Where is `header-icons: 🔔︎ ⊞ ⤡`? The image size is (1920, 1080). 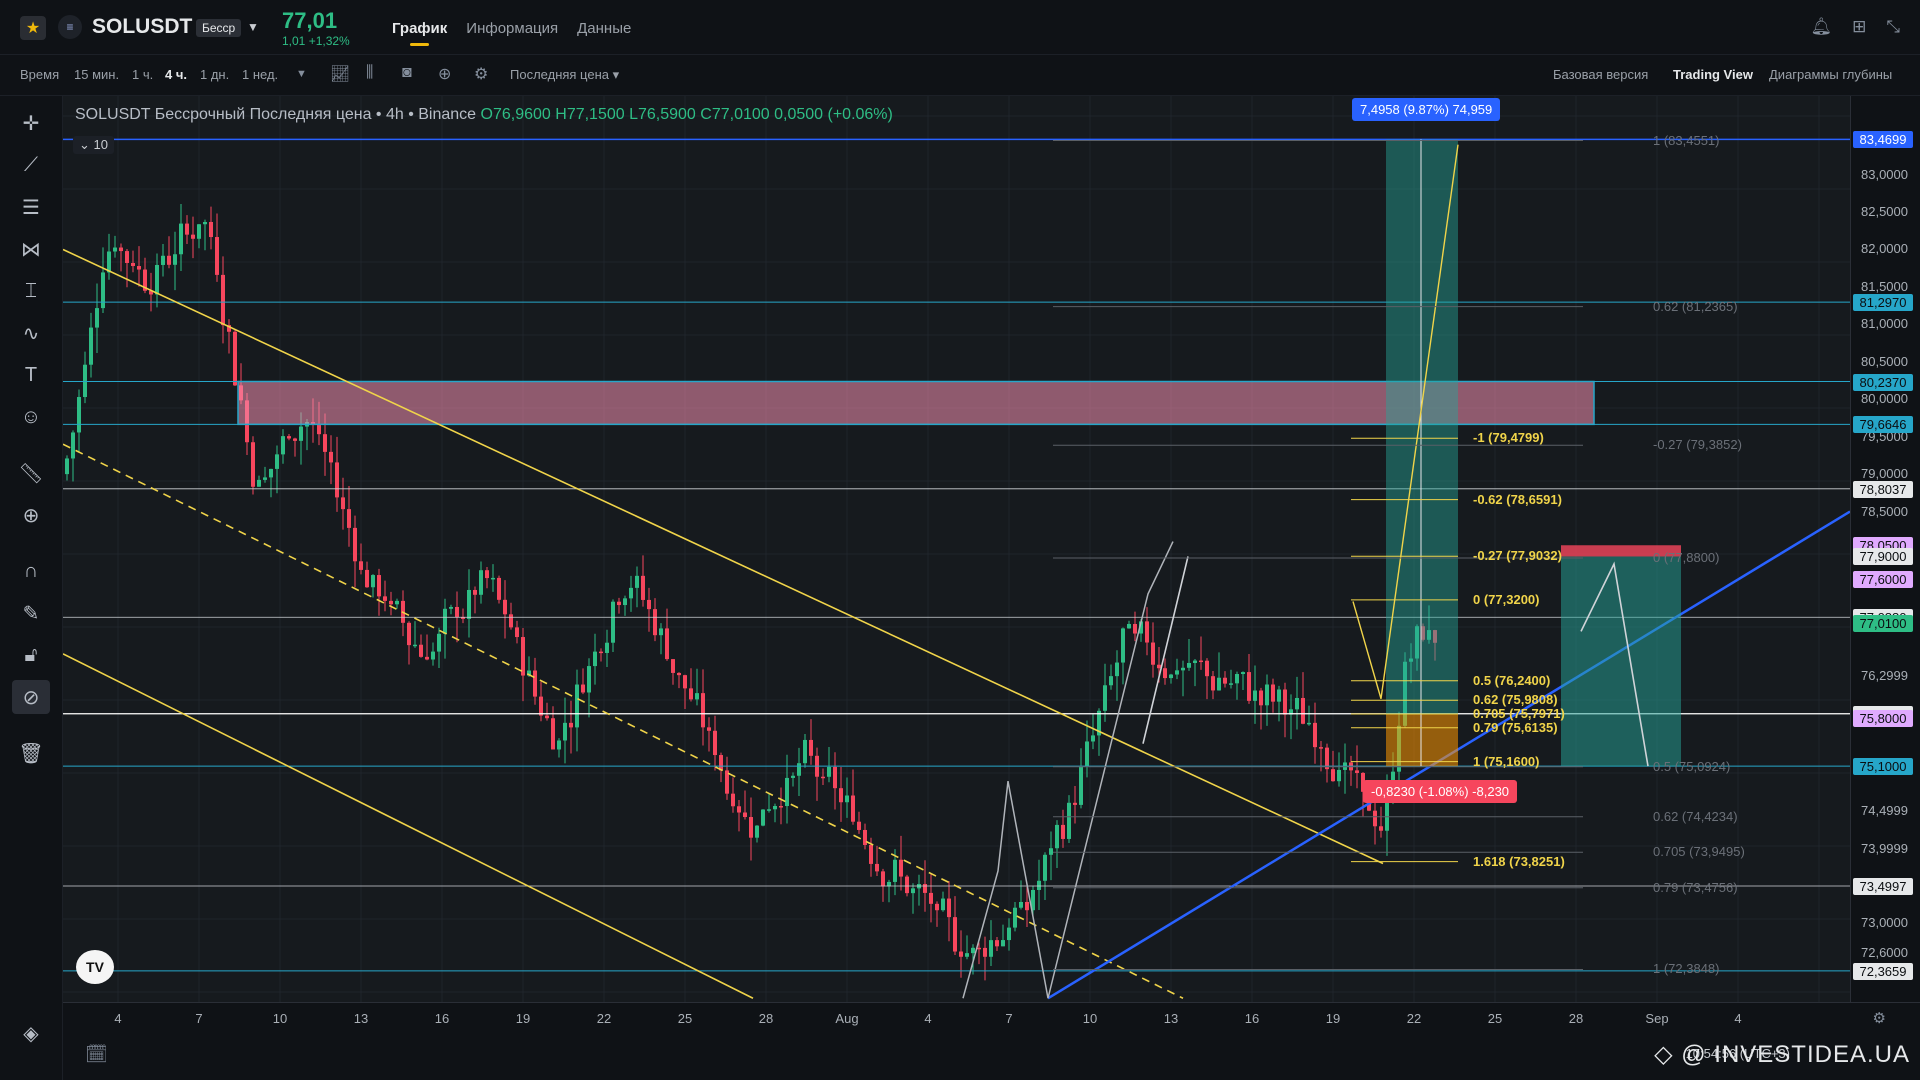
header-icons: 🔔︎ ⊞ ⤡ is located at coordinates (1855, 27).